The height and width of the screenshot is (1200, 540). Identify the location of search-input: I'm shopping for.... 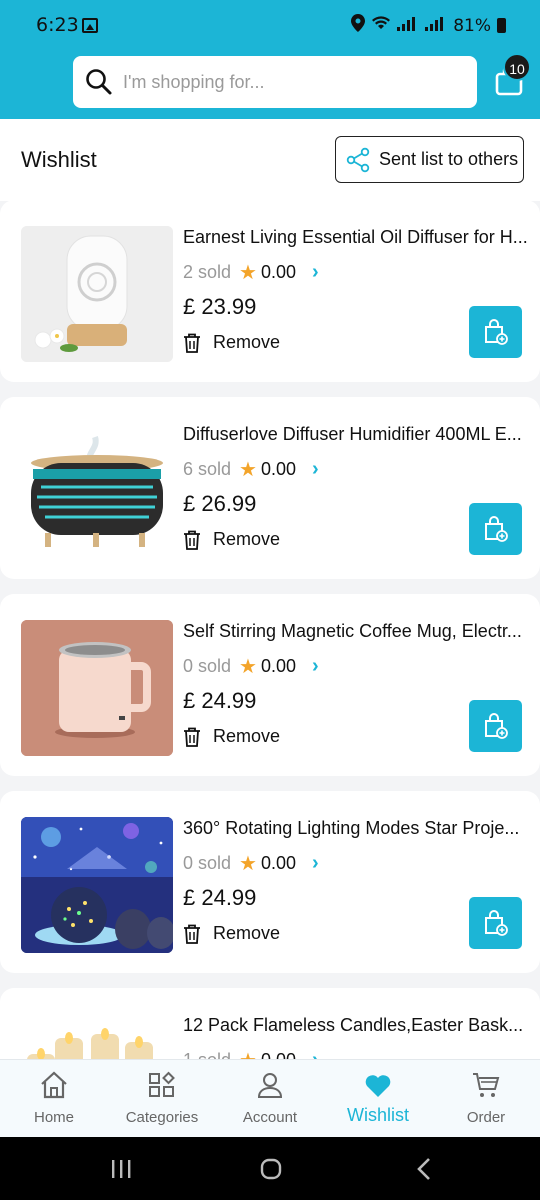
(275, 82).